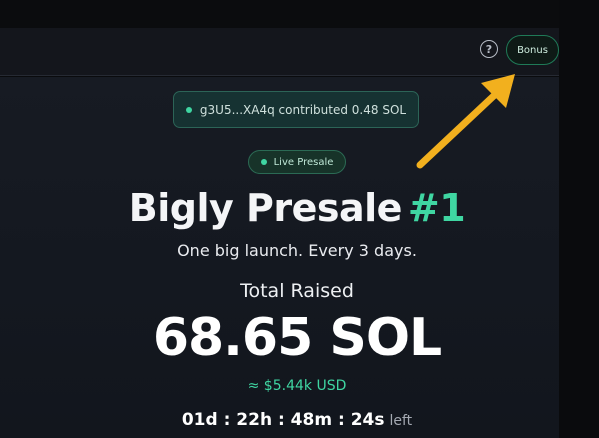 This screenshot has height=438, width=599. Describe the element at coordinates (299, 14) in the screenshot. I see `outer-top-strip` at that location.